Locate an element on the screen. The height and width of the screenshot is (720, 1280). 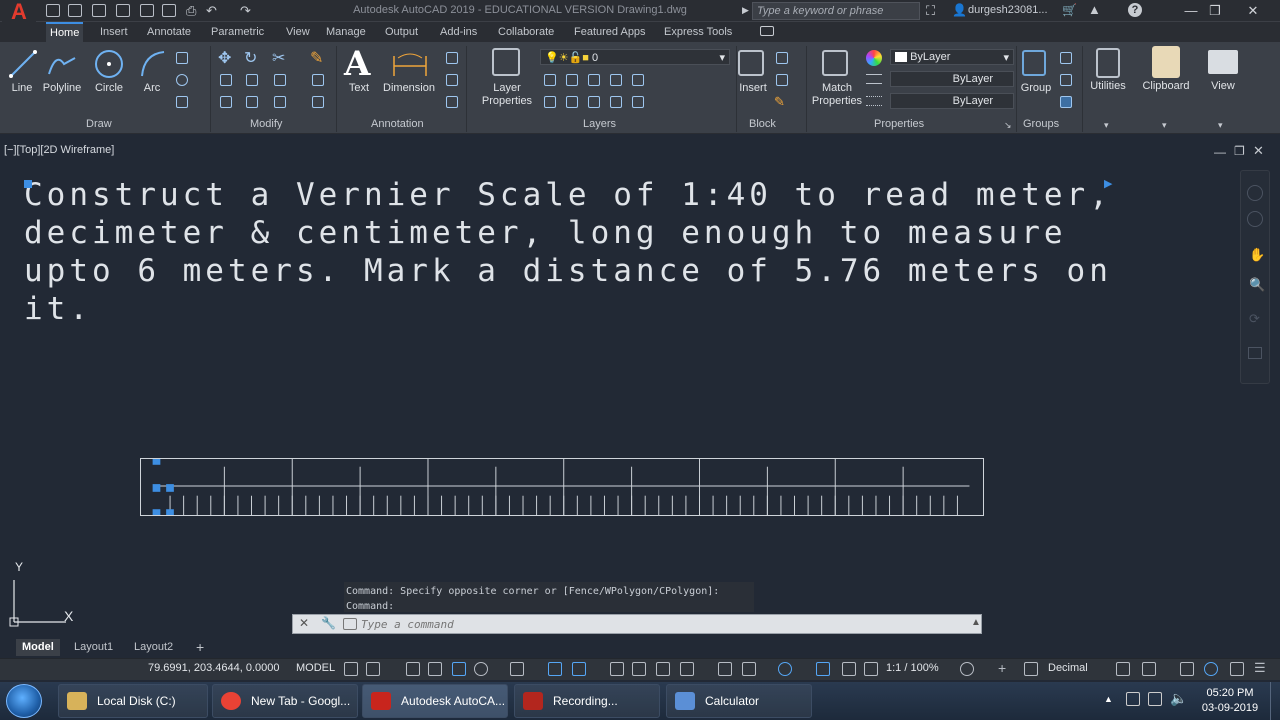
view-icon is located at coordinates (1223, 62).